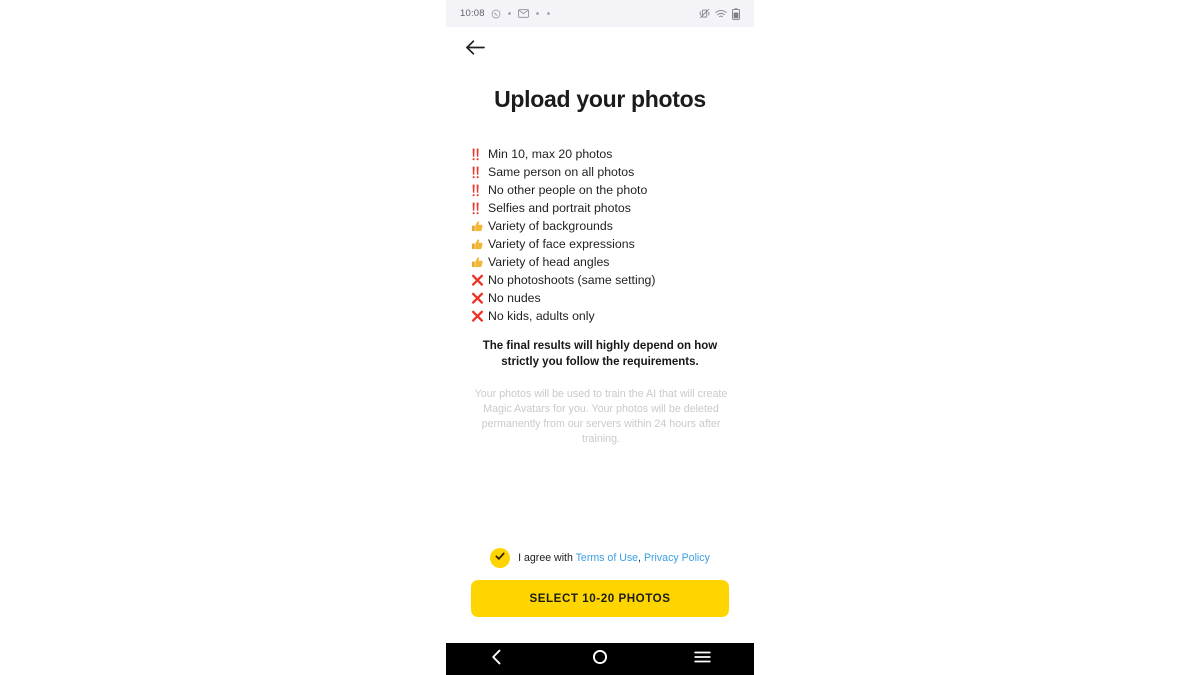  Describe the element at coordinates (472, 13) in the screenshot. I see `status-bar-clock: 10:08` at that location.